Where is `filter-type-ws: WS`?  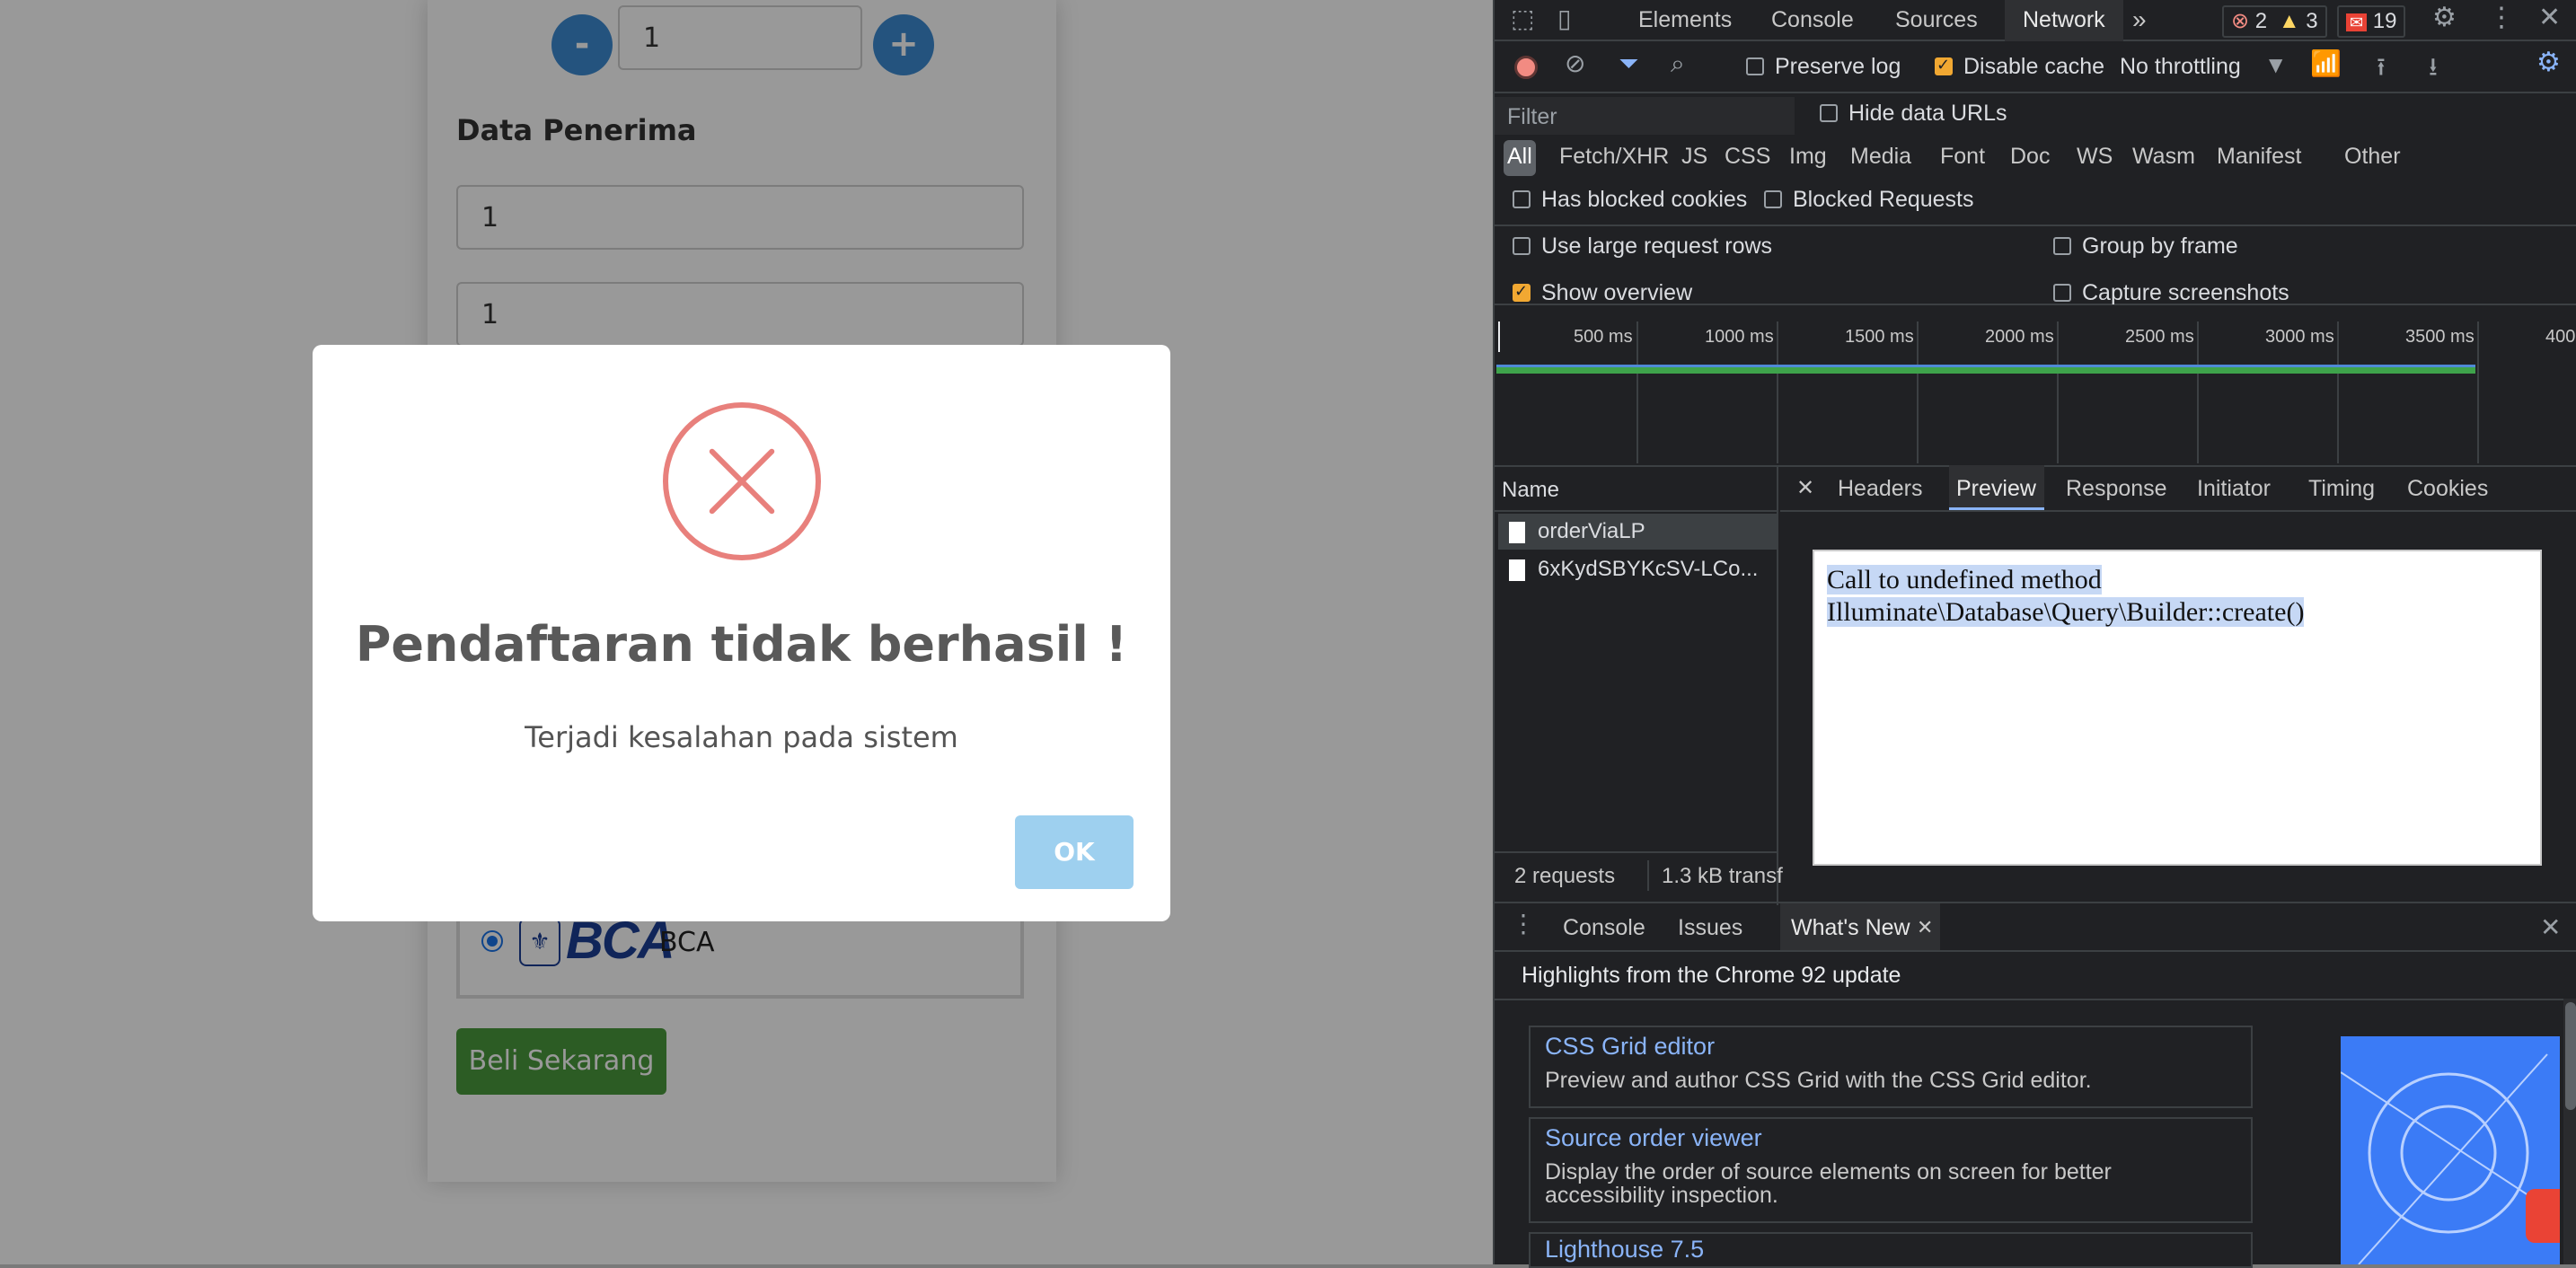 filter-type-ws: WS is located at coordinates (2095, 157).